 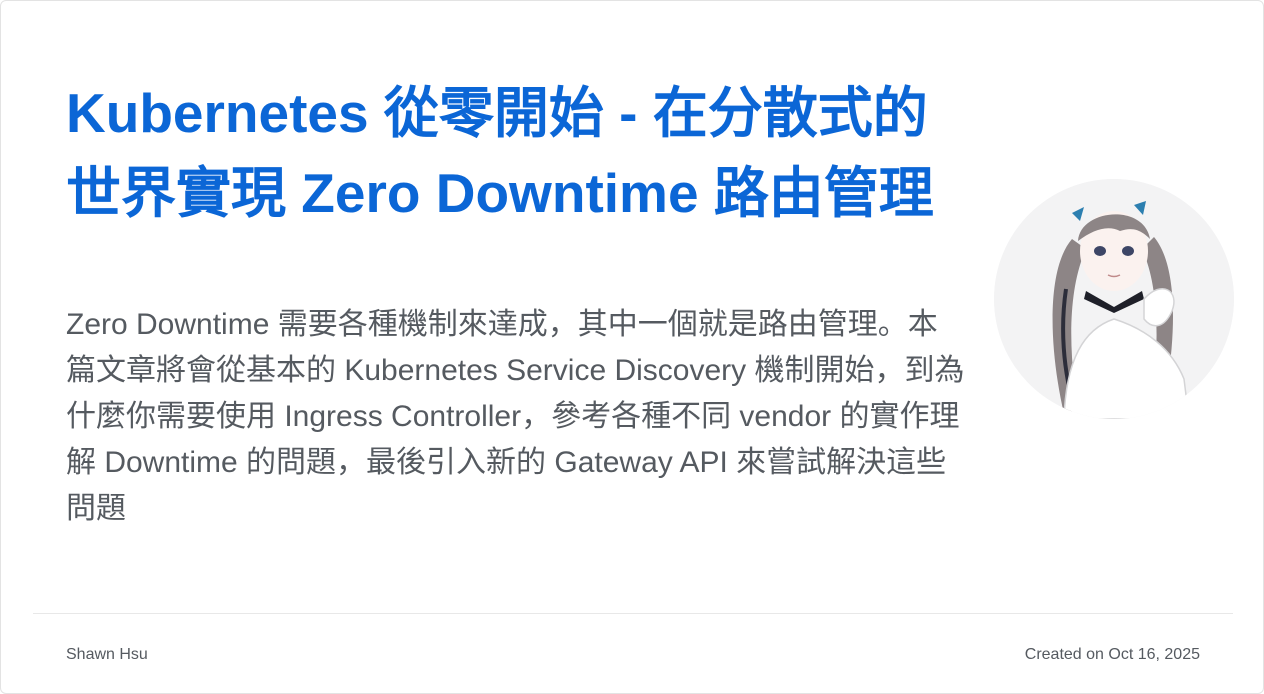 What do you see at coordinates (107, 654) in the screenshot?
I see `author-name: Shawn Hsu` at bounding box center [107, 654].